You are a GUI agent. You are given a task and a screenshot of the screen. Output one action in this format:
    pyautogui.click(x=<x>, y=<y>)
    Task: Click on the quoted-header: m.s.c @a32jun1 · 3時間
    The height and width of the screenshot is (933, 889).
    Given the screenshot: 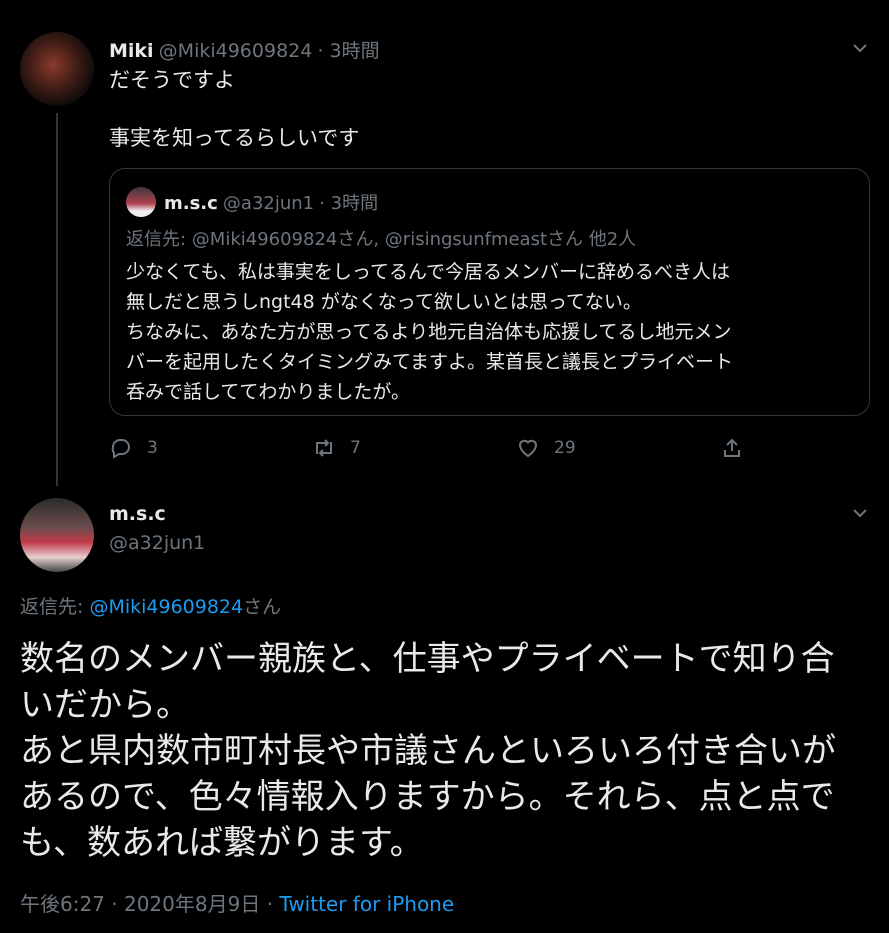 What is the action you would take?
    pyautogui.click(x=271, y=202)
    